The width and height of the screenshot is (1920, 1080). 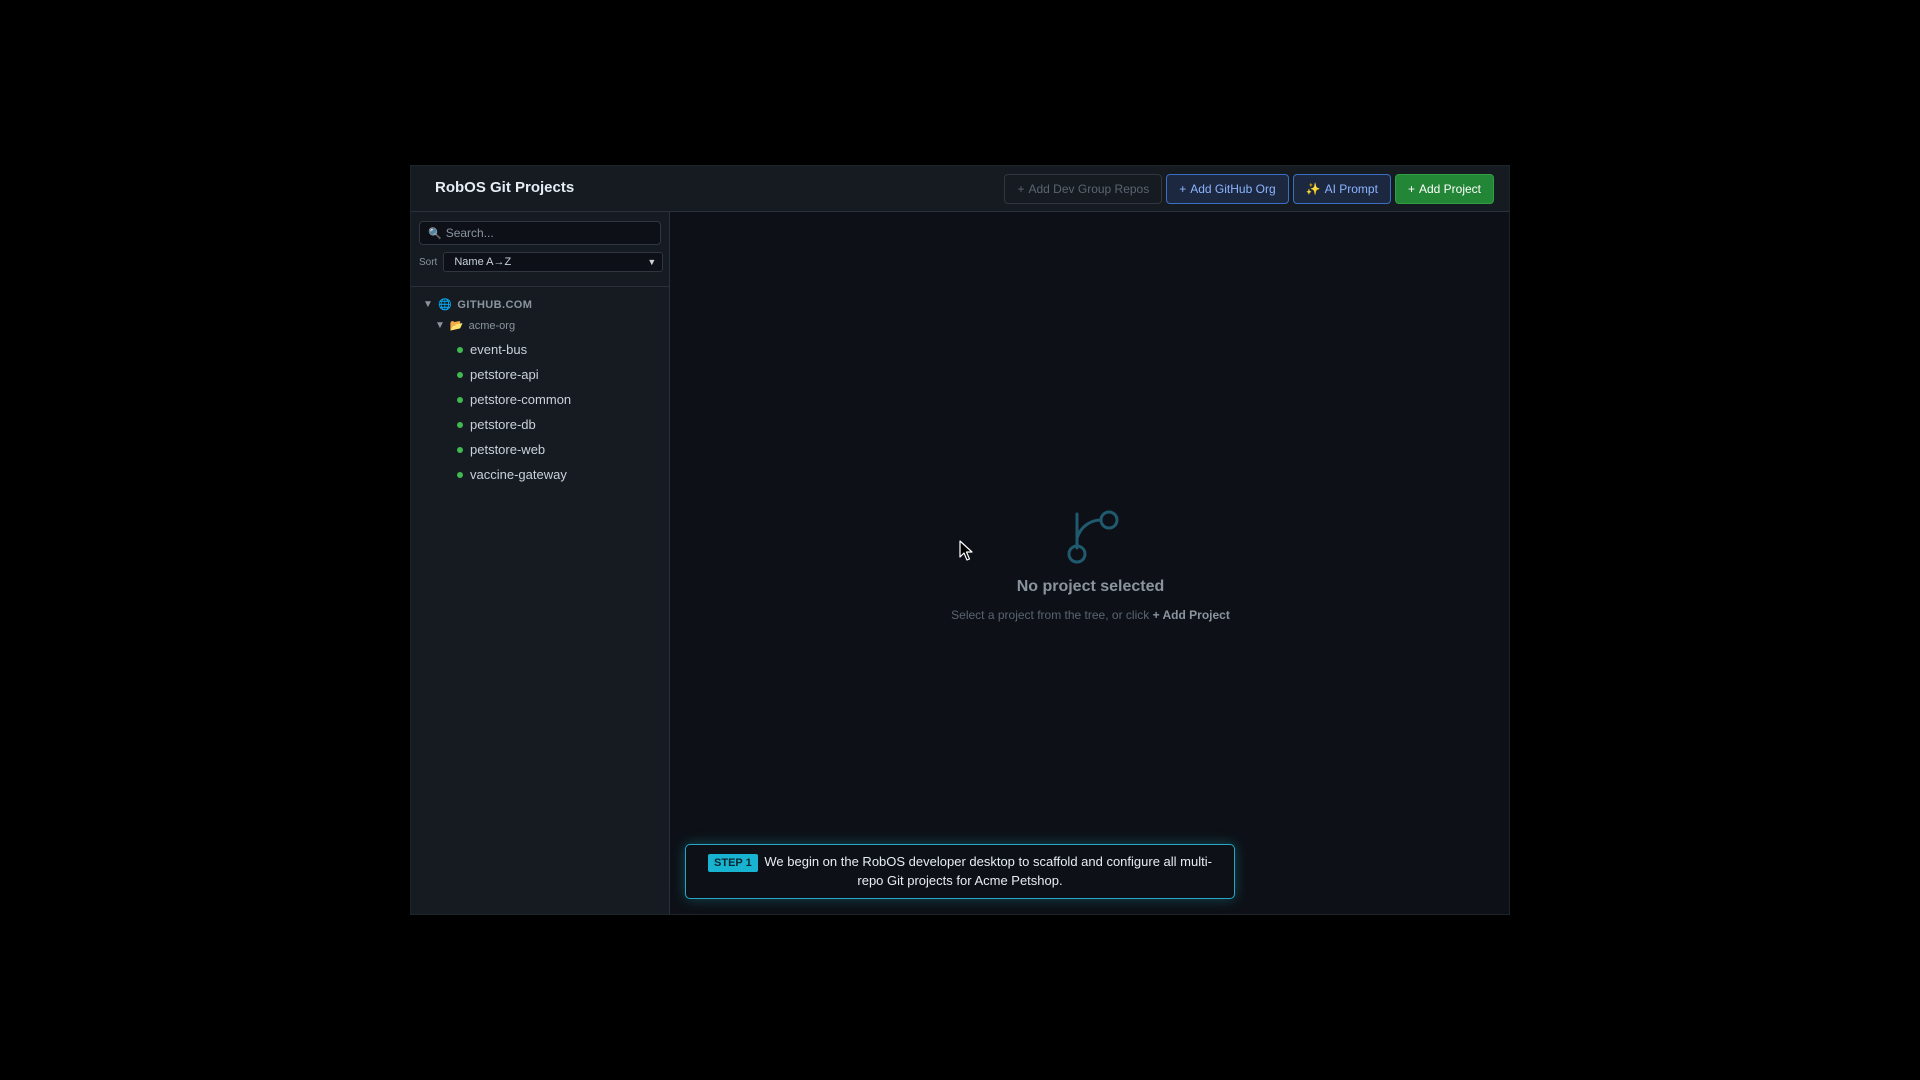 I want to click on tree-item-repo: petstore-common, so click(x=514, y=399).